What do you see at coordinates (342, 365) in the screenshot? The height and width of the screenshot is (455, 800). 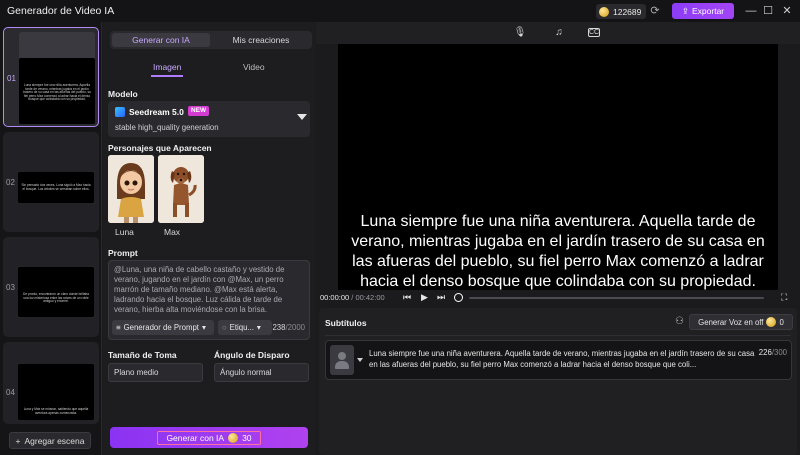 I see `person-icon-body` at bounding box center [342, 365].